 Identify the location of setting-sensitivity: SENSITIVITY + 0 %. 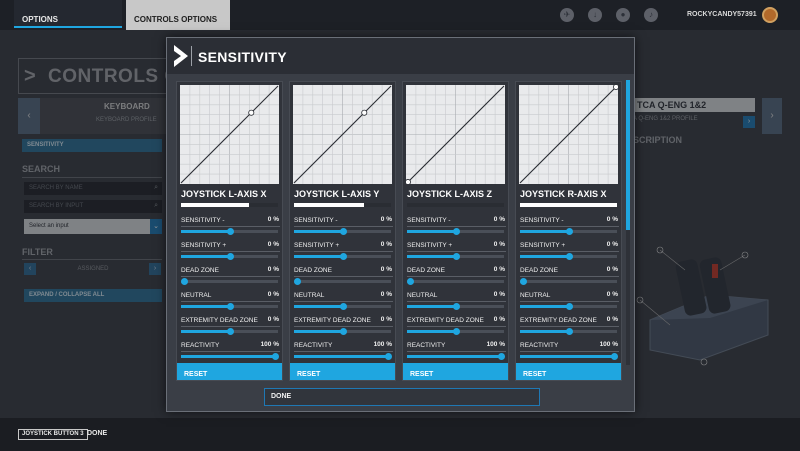
(230, 251).